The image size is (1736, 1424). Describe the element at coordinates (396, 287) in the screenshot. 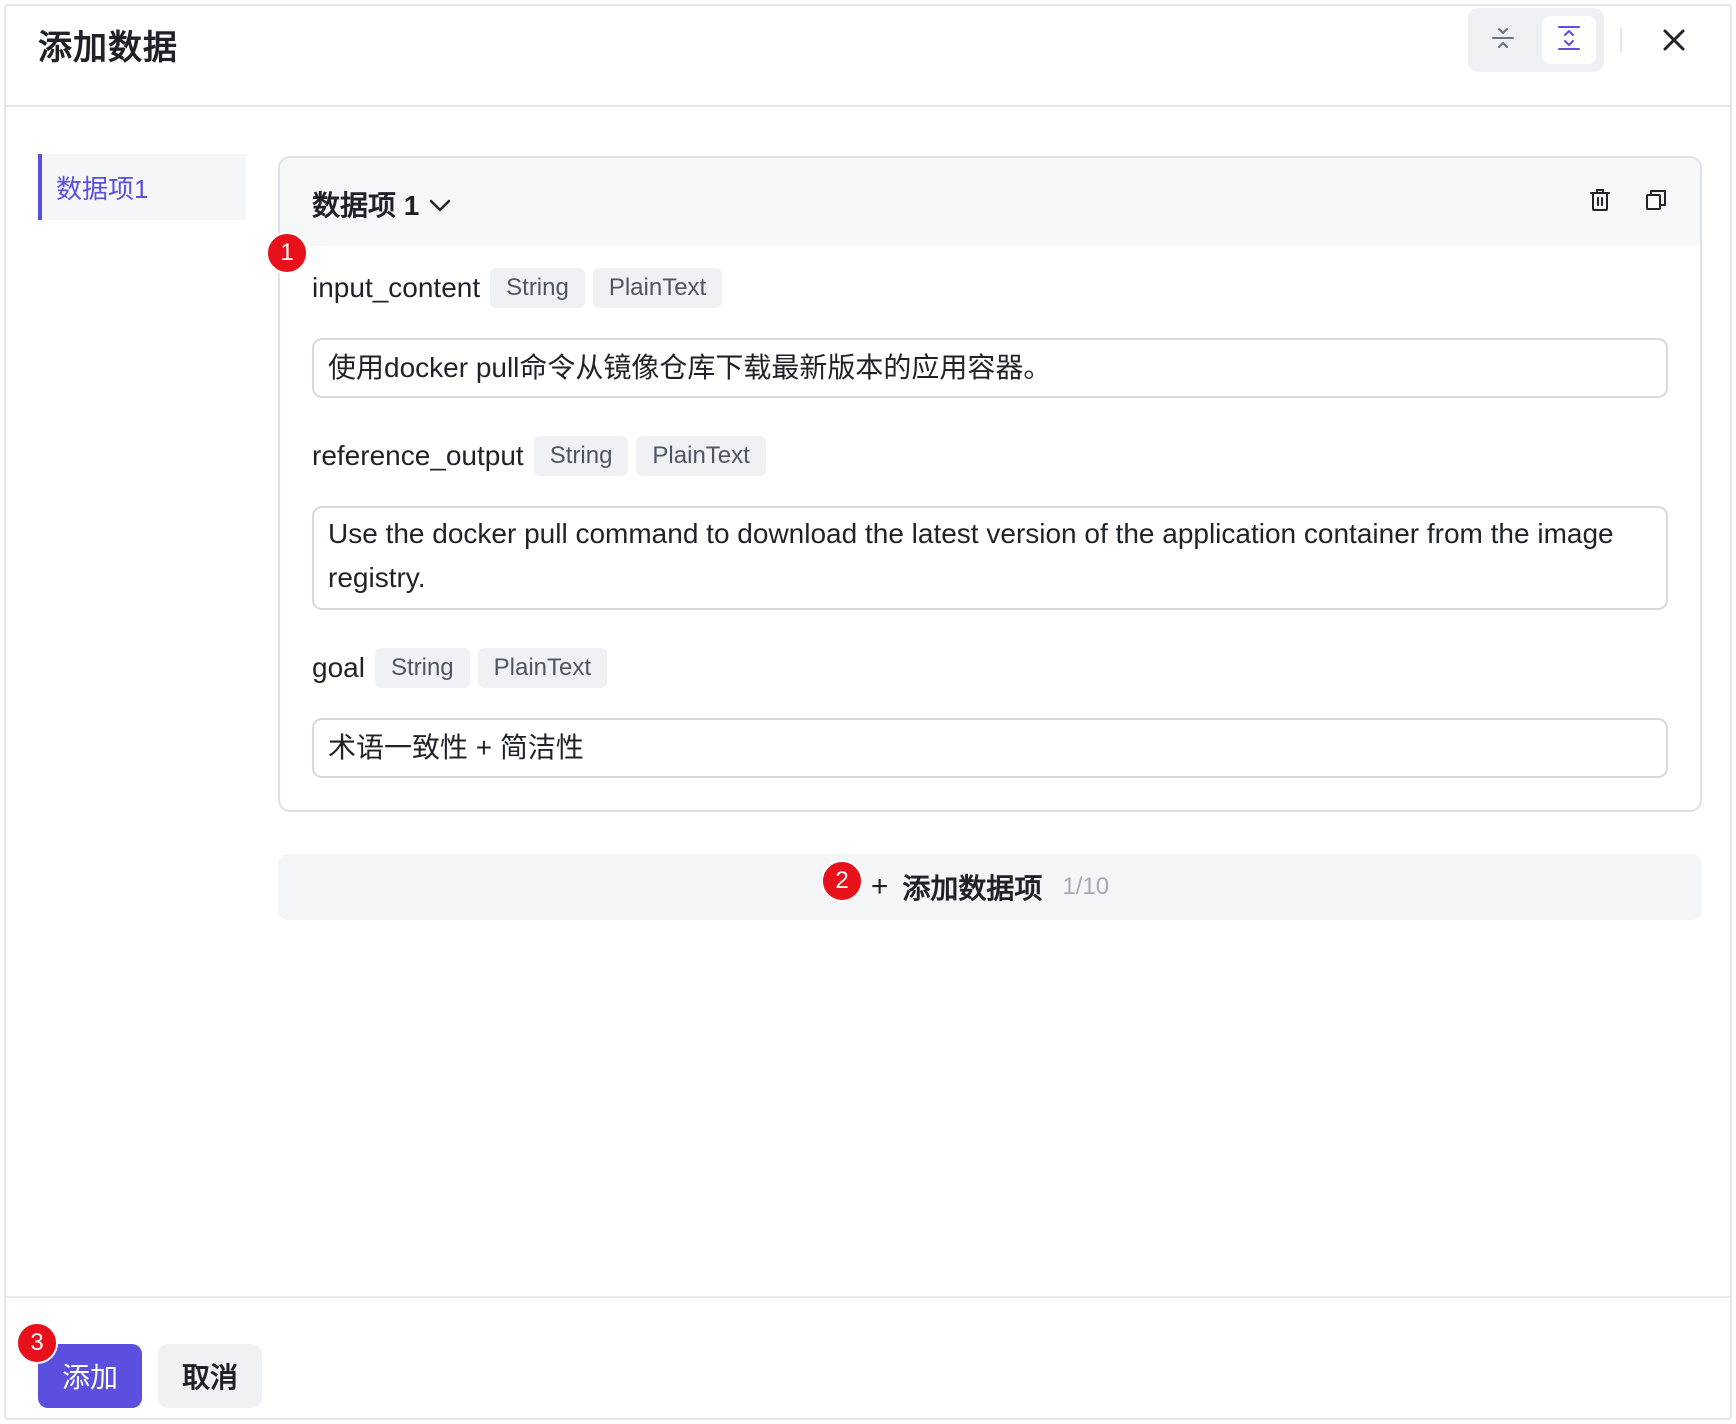

I see `field-name: input_content` at that location.